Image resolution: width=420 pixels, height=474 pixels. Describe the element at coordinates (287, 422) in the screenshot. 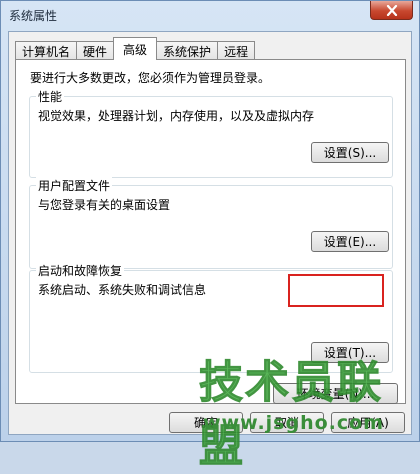

I see `cancel-button: 取消` at that location.